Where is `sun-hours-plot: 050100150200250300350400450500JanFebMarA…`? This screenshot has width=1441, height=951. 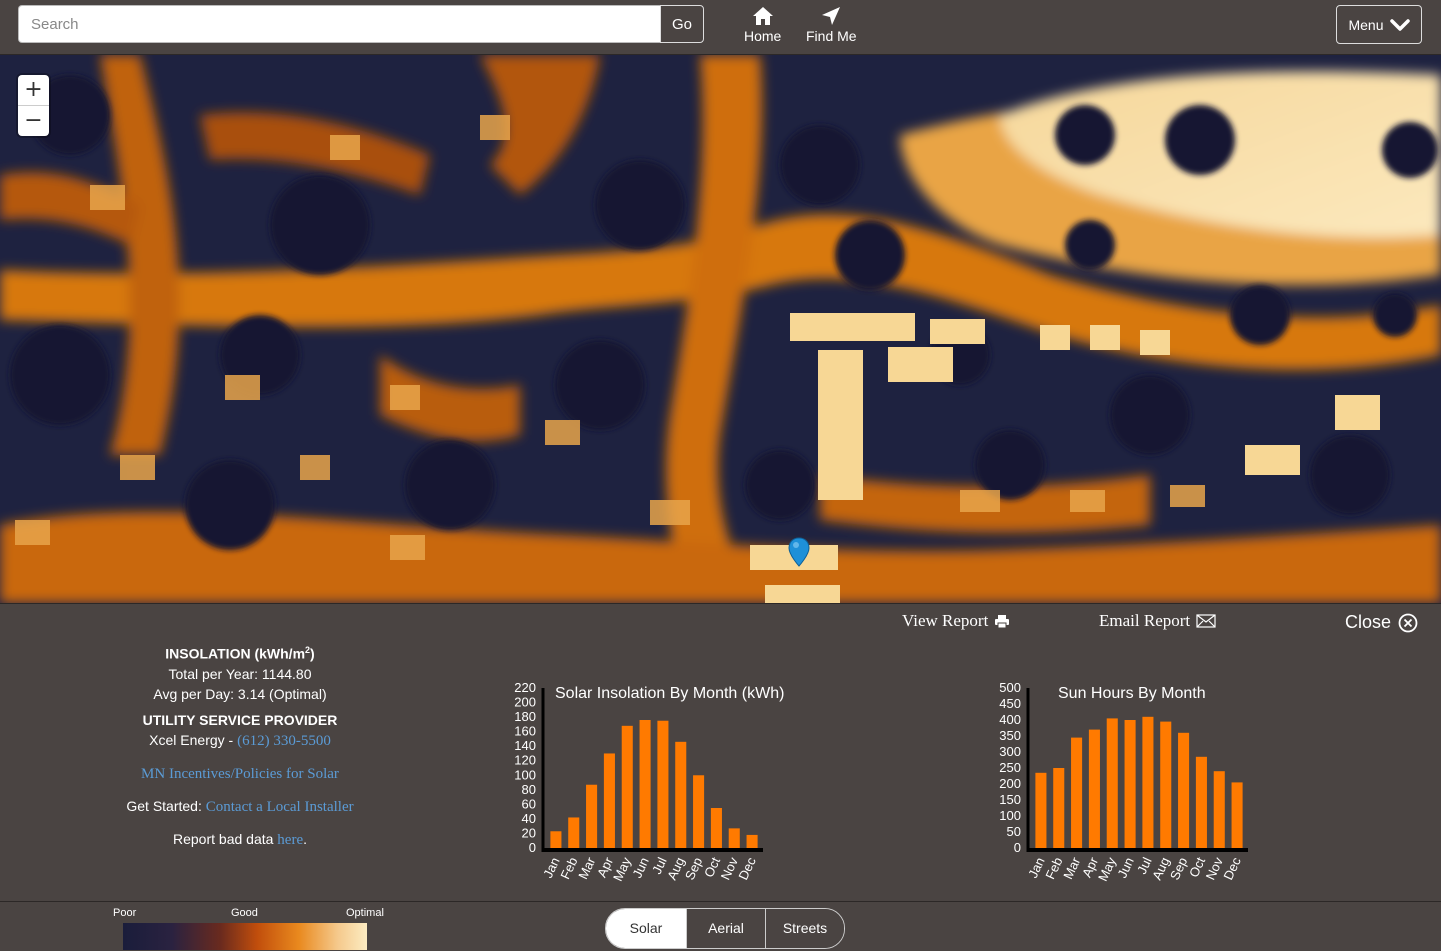
sun-hours-plot: 050100150200250300350400450500JanFebMarA… is located at coordinates (1123, 782).